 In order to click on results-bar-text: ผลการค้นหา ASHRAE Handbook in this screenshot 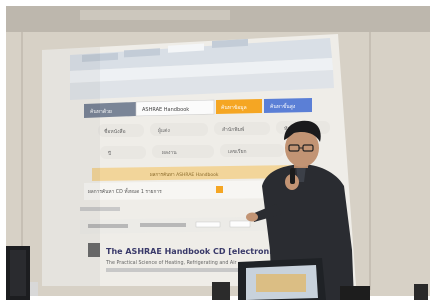, I will do `click(184, 175)`.